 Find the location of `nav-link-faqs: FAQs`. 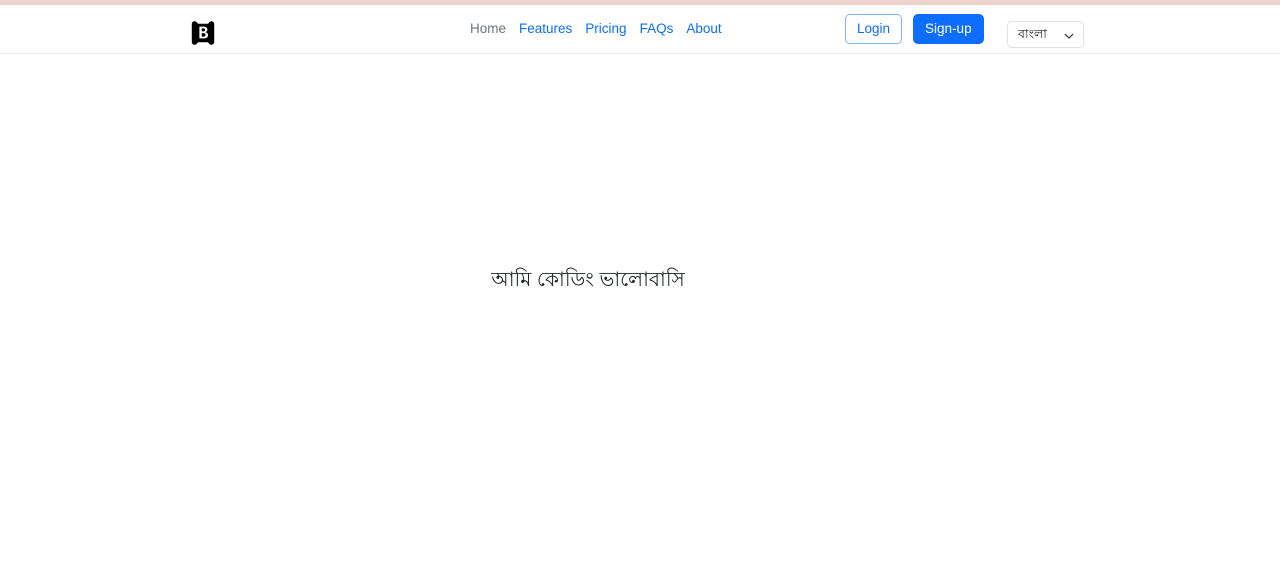

nav-link-faqs: FAQs is located at coordinates (657, 29).